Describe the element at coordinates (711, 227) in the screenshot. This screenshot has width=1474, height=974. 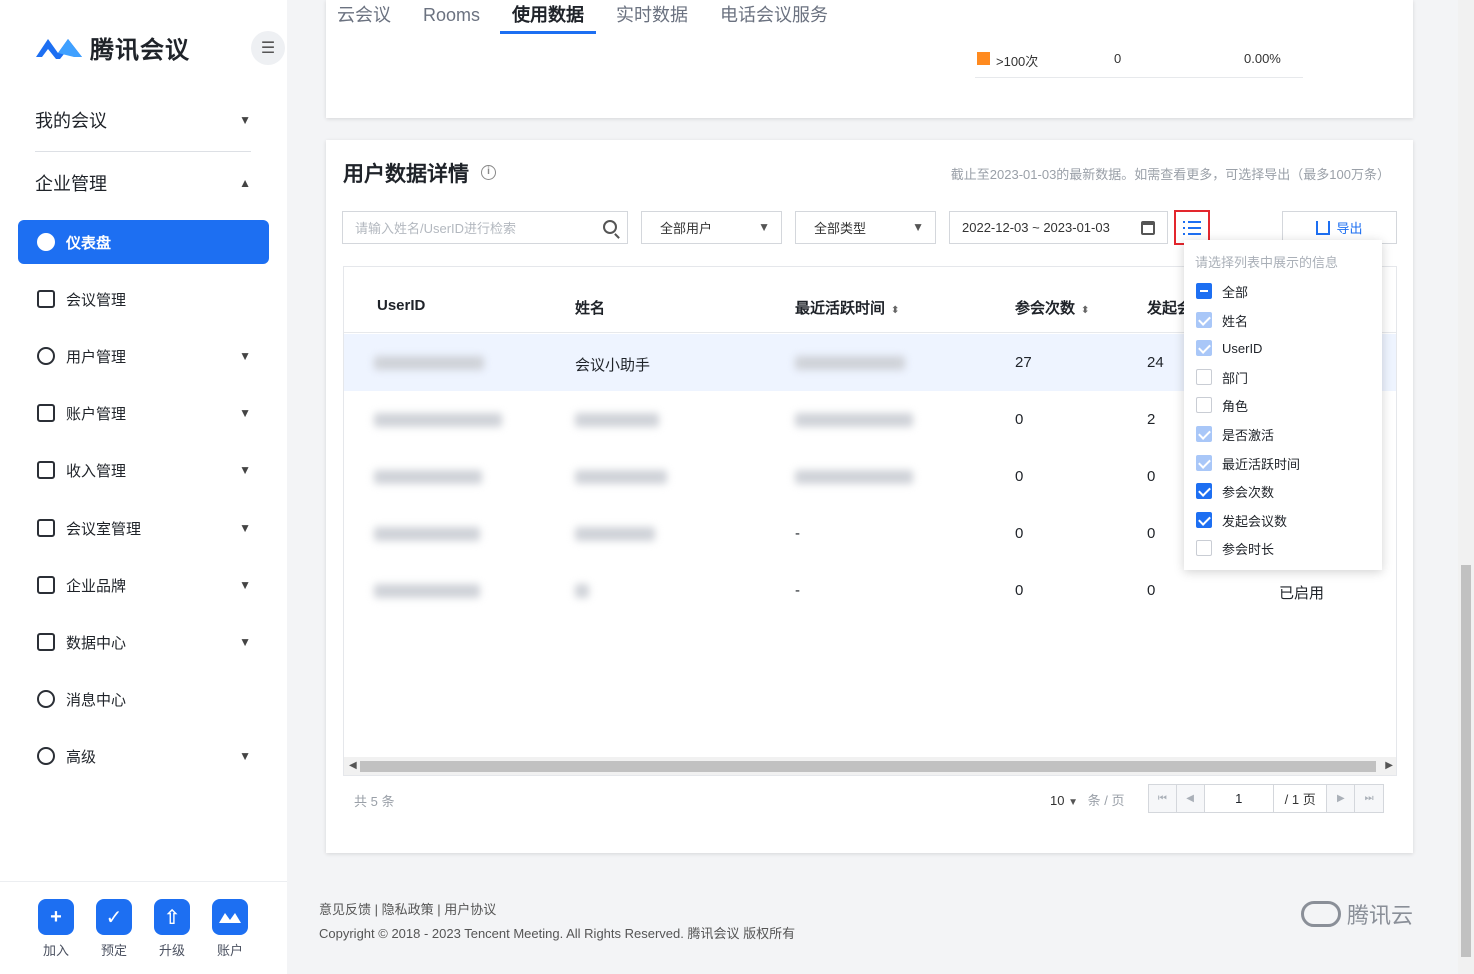
I see `user-filter-select: 全部用户 ▼` at that location.